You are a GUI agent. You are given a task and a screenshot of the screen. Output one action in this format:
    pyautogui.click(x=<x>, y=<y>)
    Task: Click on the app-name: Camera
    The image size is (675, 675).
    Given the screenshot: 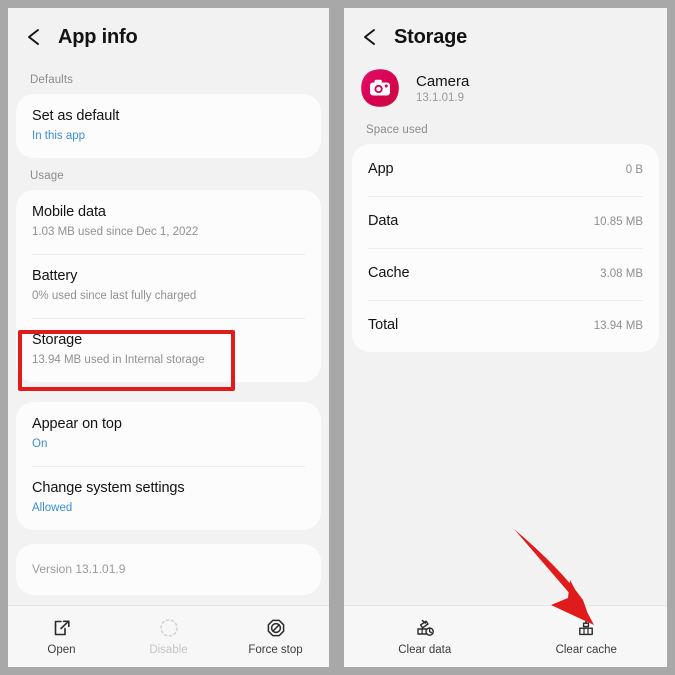 What is the action you would take?
    pyautogui.click(x=443, y=81)
    